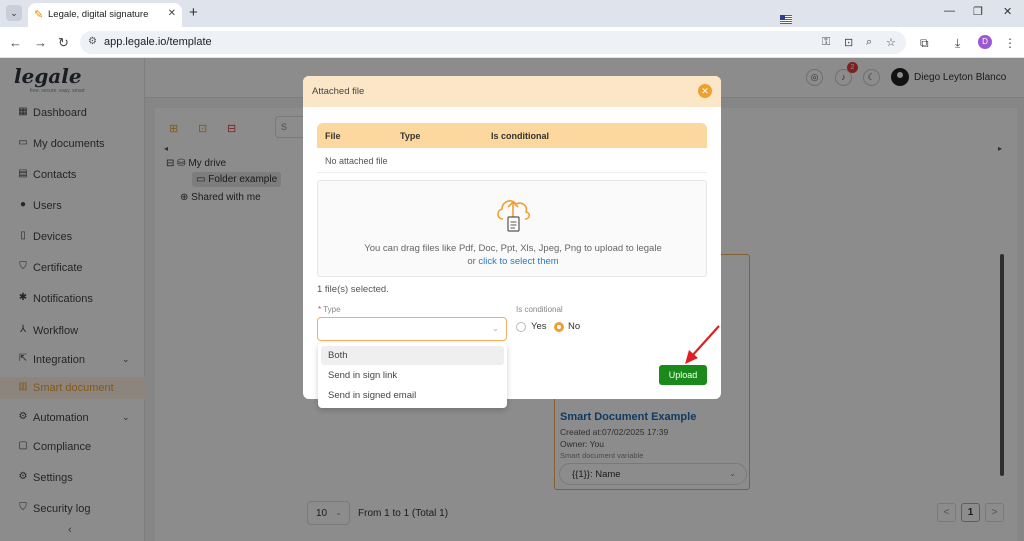  What do you see at coordinates (957, 43) in the screenshot?
I see `downloads-icon: ⤓` at bounding box center [957, 43].